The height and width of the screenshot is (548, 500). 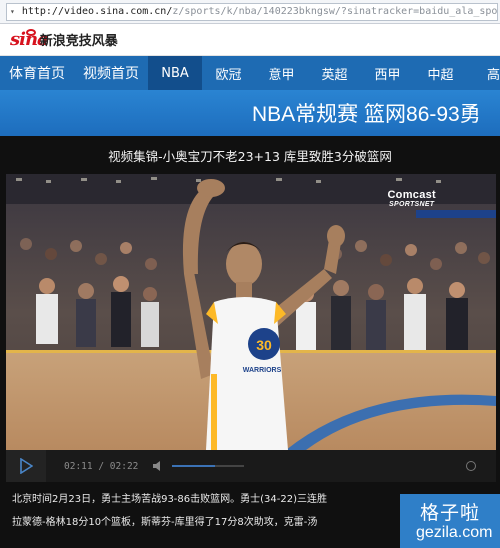 I want to click on dropdown-arrow-icon: ▾, so click(x=12, y=12).